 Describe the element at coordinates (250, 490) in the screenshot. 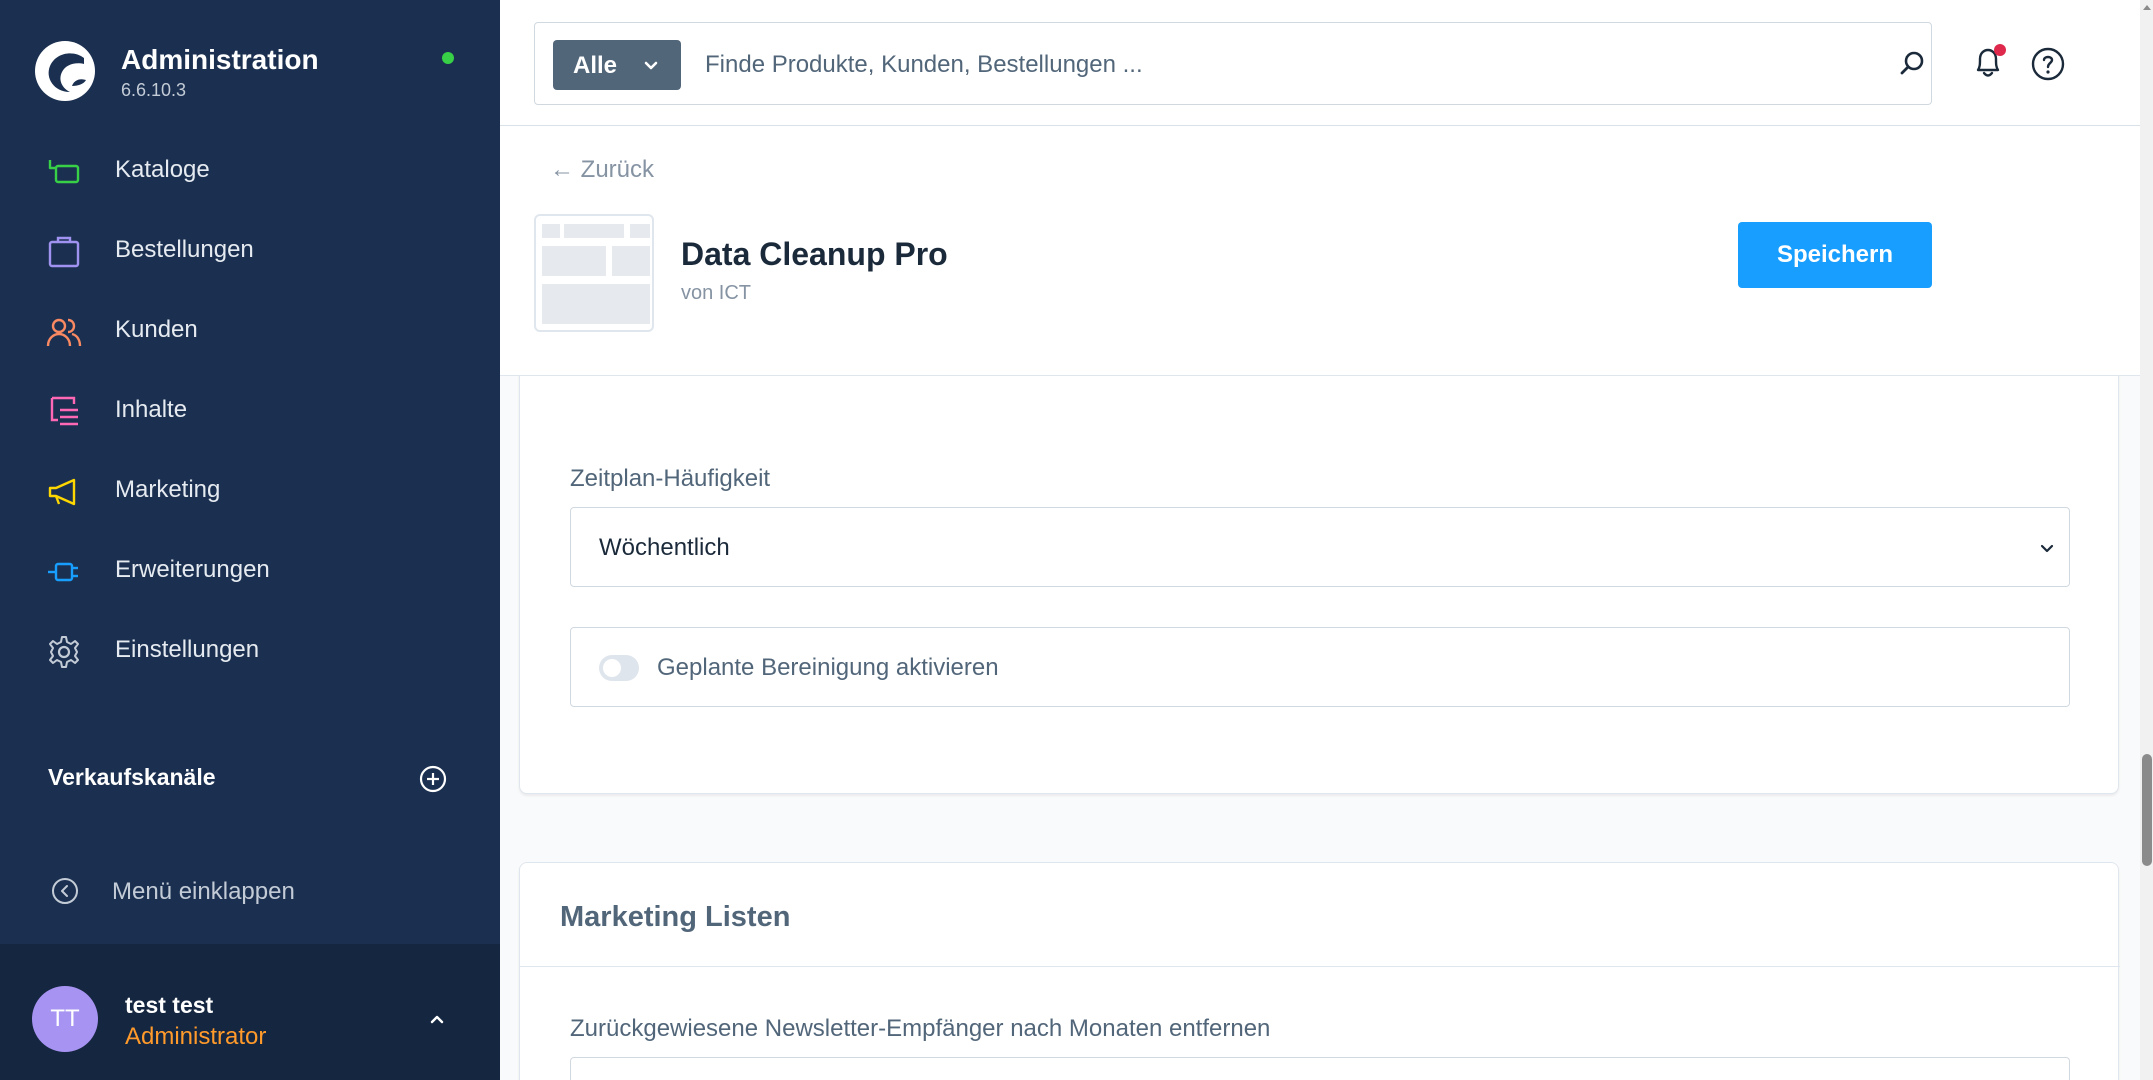

I see `sidebar-item-marketing: Marketing` at that location.